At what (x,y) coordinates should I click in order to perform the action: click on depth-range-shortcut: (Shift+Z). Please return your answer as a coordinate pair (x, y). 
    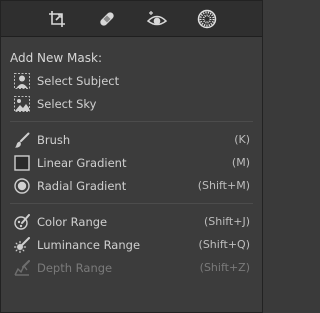
    Looking at the image, I should click on (224, 267).